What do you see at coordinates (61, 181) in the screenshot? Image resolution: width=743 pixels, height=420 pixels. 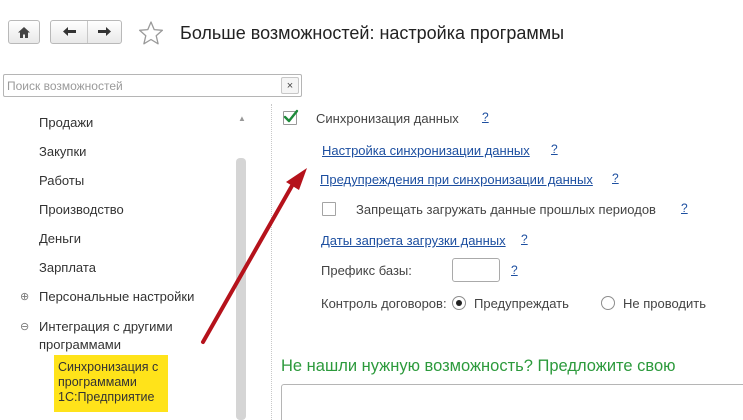 I see `sidebar-item-works: Работы` at bounding box center [61, 181].